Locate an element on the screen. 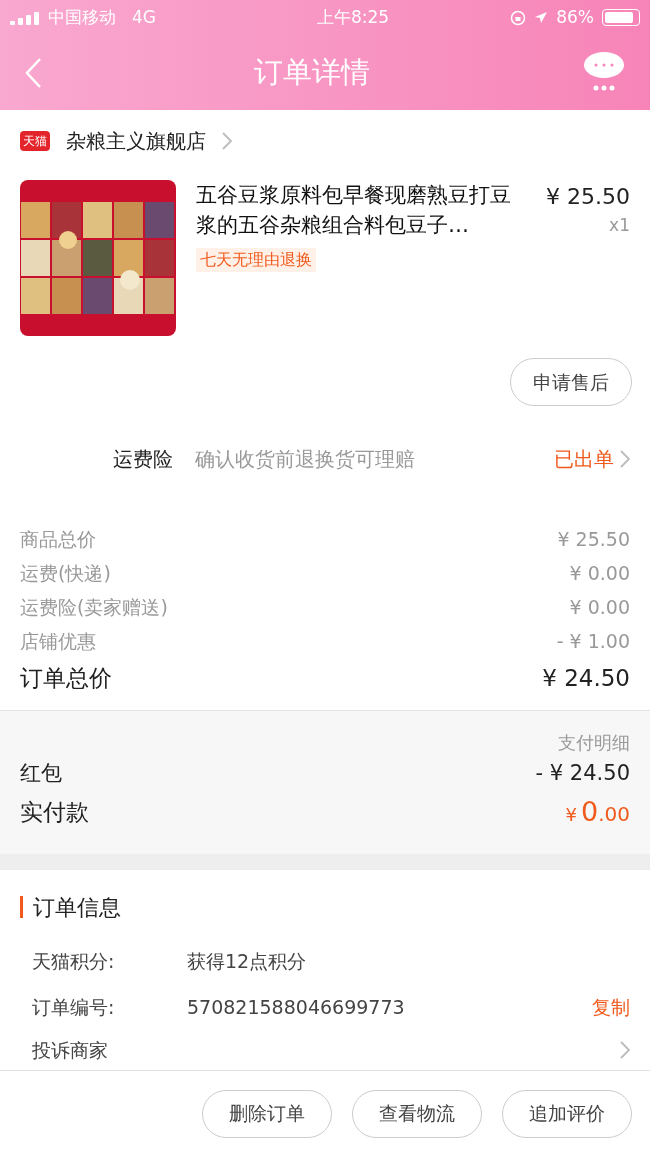 The width and height of the screenshot is (650, 1156). back-icon is located at coordinates (33, 72).